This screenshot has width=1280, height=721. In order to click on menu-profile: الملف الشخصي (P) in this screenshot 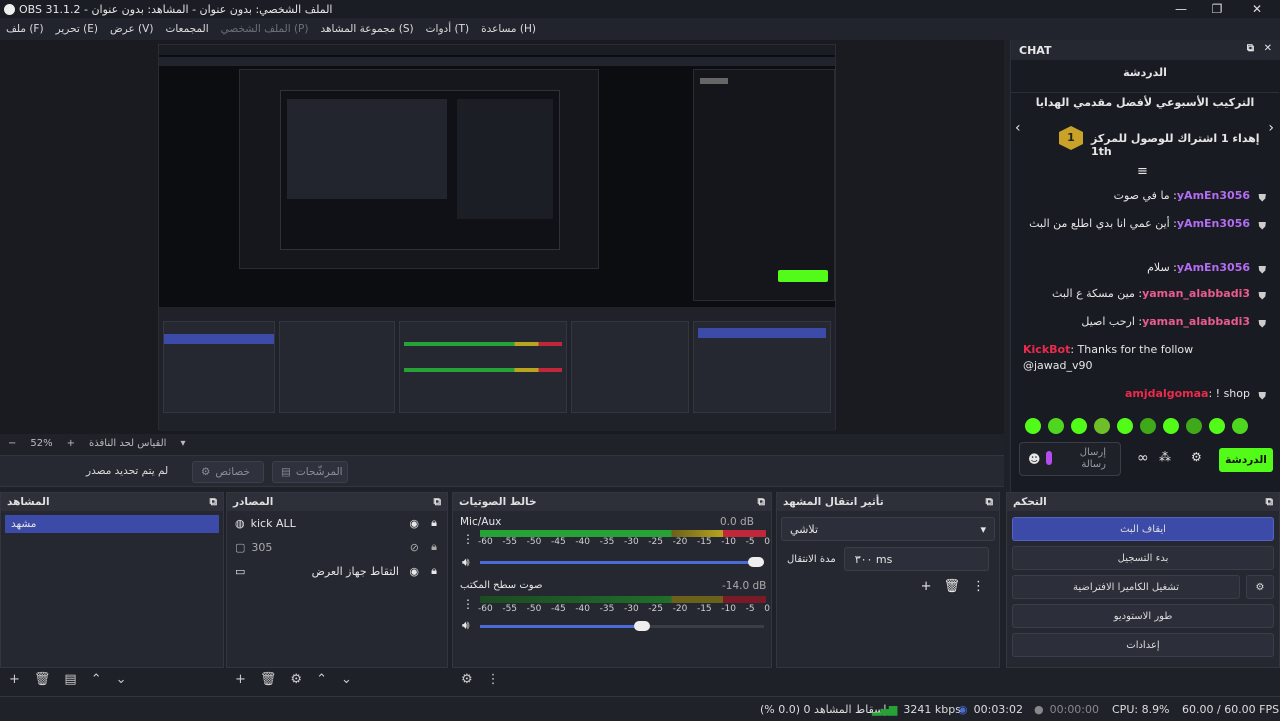, I will do `click(265, 29)`.